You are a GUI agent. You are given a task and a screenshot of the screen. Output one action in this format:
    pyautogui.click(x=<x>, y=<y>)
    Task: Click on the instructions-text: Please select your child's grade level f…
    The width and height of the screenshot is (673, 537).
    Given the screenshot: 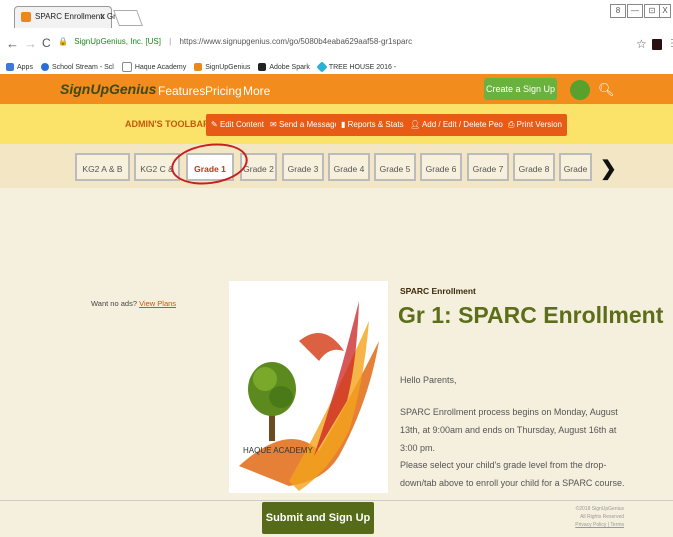 What is the action you would take?
    pyautogui.click(x=512, y=474)
    